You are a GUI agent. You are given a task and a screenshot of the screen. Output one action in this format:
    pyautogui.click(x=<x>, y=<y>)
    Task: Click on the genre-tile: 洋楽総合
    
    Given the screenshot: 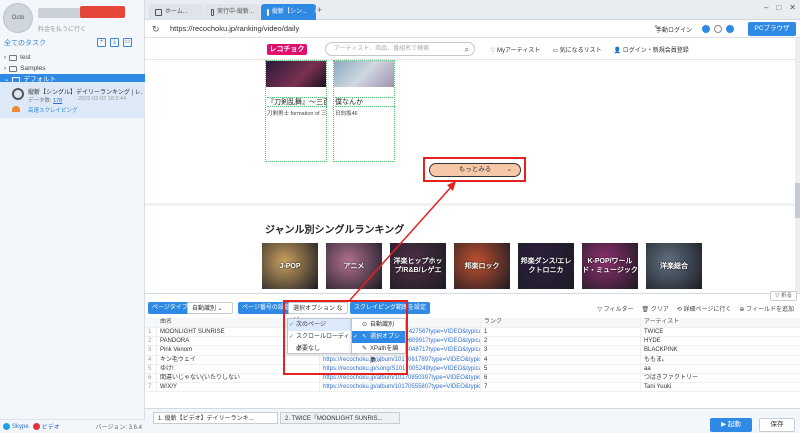 What is the action you would take?
    pyautogui.click(x=674, y=266)
    